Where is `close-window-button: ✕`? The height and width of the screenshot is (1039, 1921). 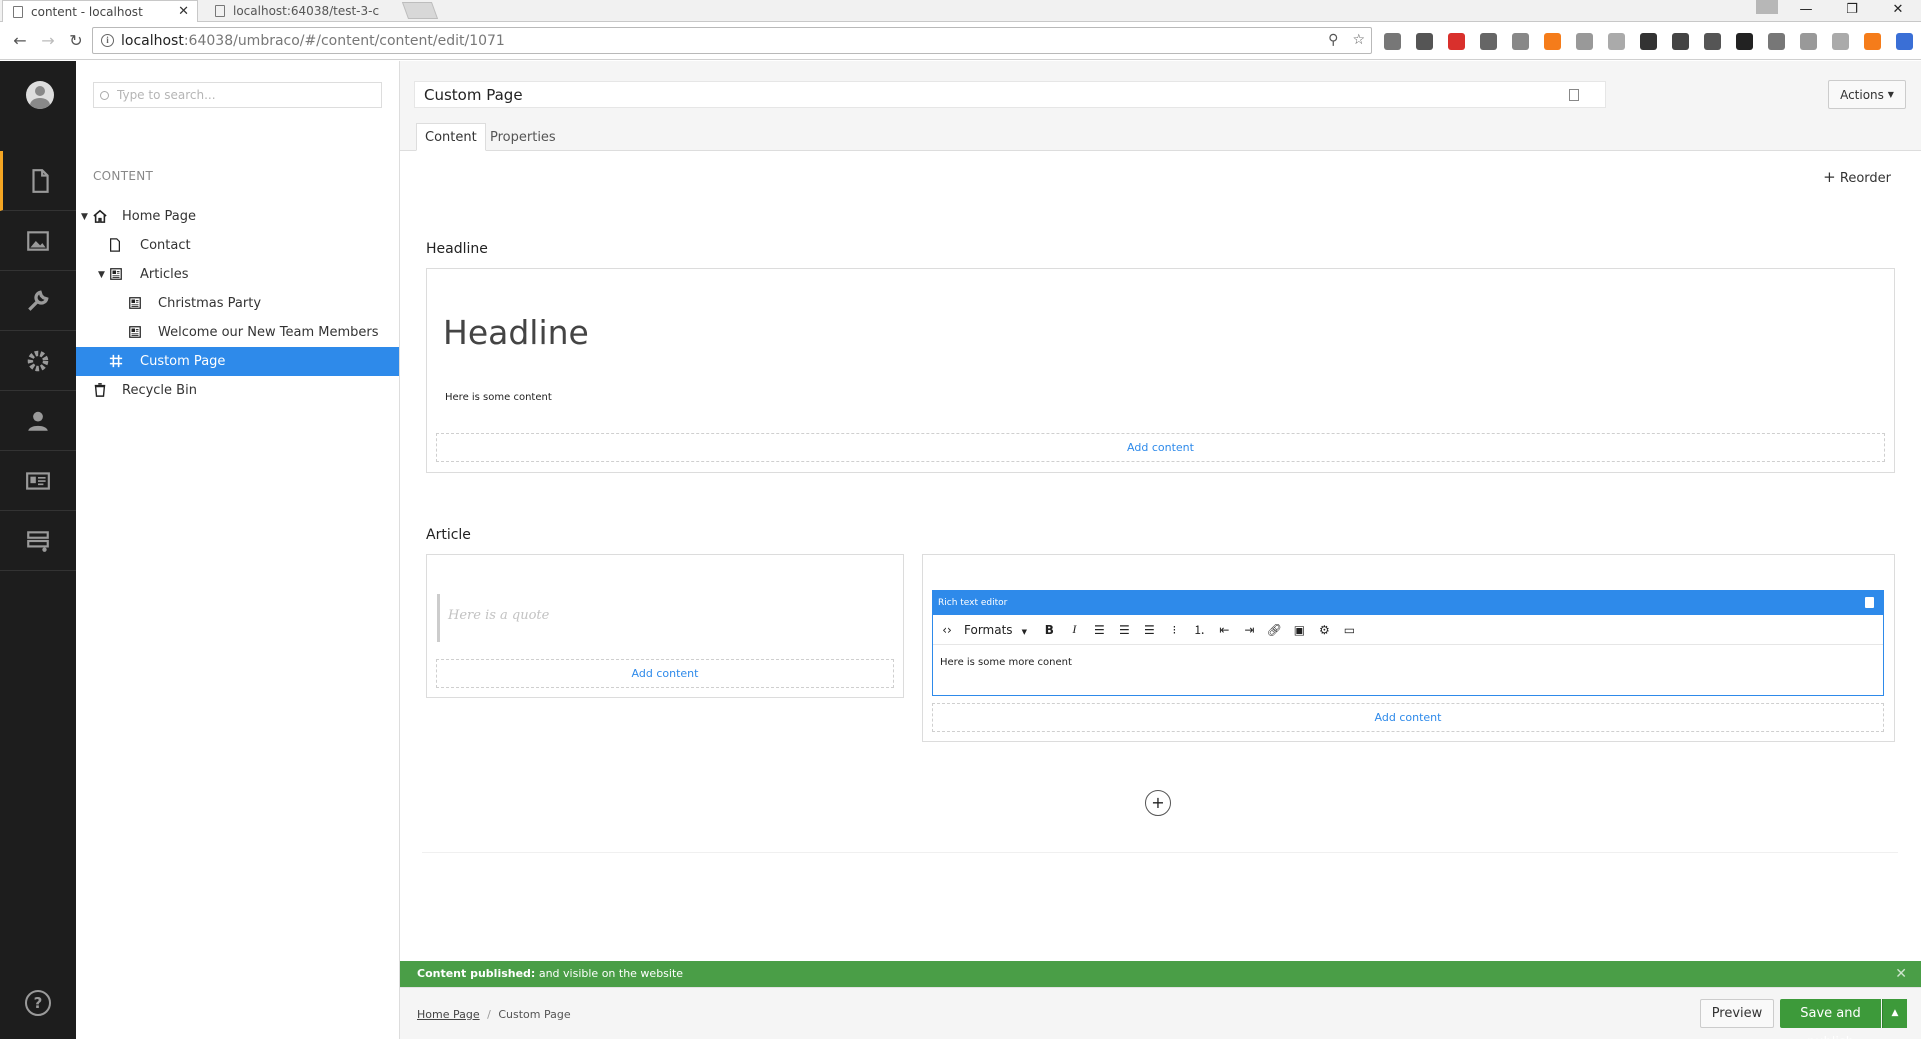 close-window-button: ✕ is located at coordinates (1898, 11).